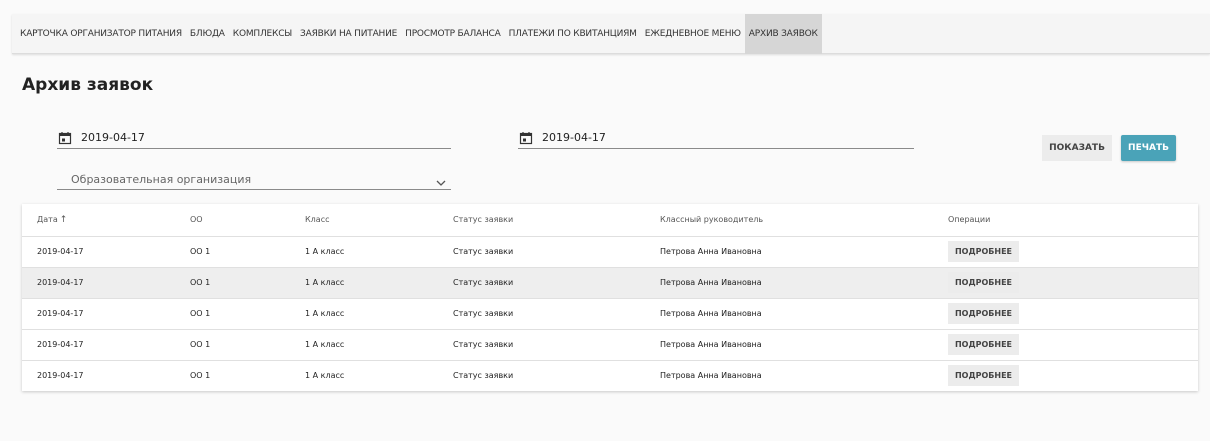  I want to click on nav-item-request-archive: АРХИВ ЗАЯВОК, so click(783, 33).